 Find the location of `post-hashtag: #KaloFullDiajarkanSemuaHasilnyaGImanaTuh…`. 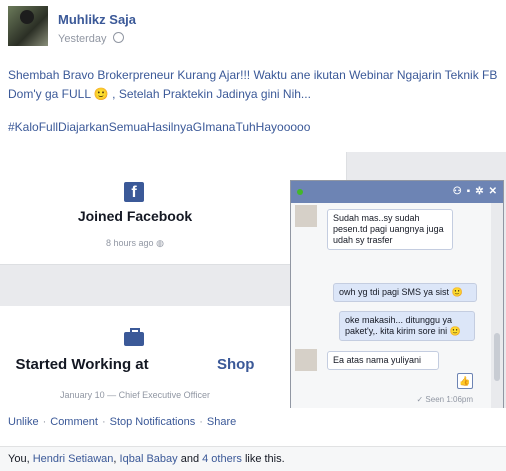

post-hashtag: #KaloFullDiajarkanSemuaHasilnyaGImanaTuh… is located at coordinates (159, 127).